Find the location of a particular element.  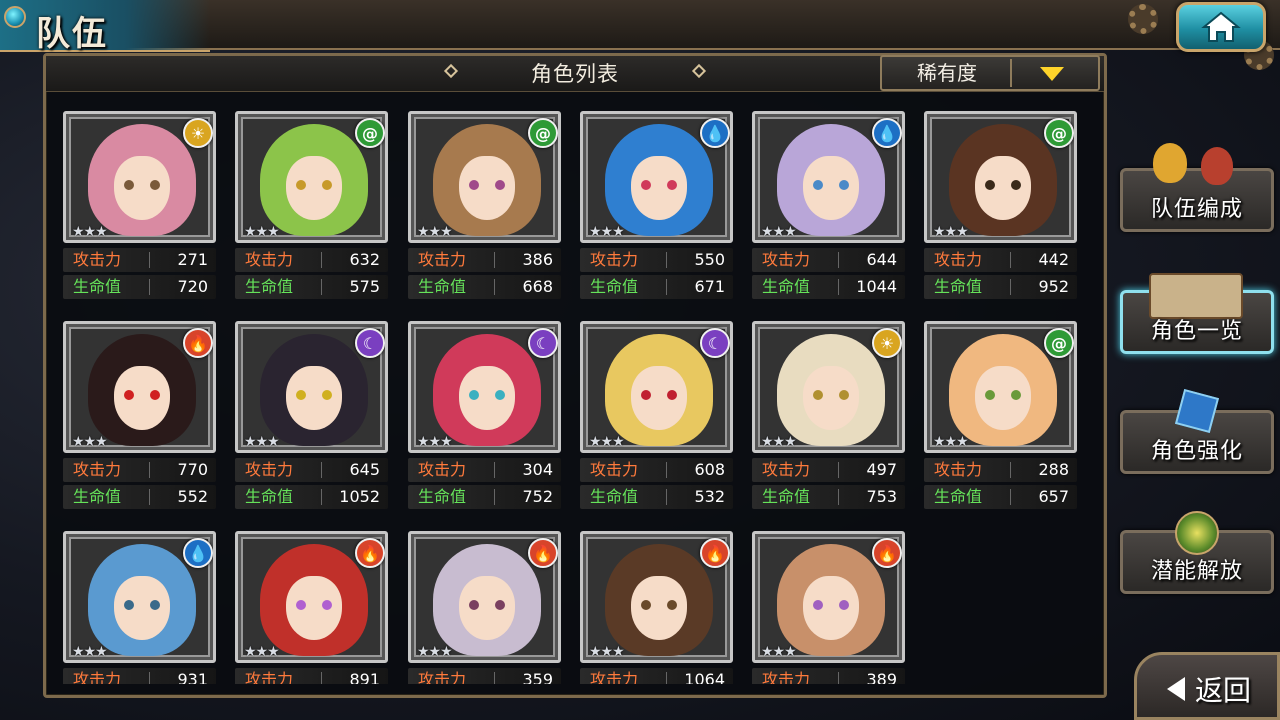

hp-stat-row: 生命值 575 is located at coordinates (311, 287).